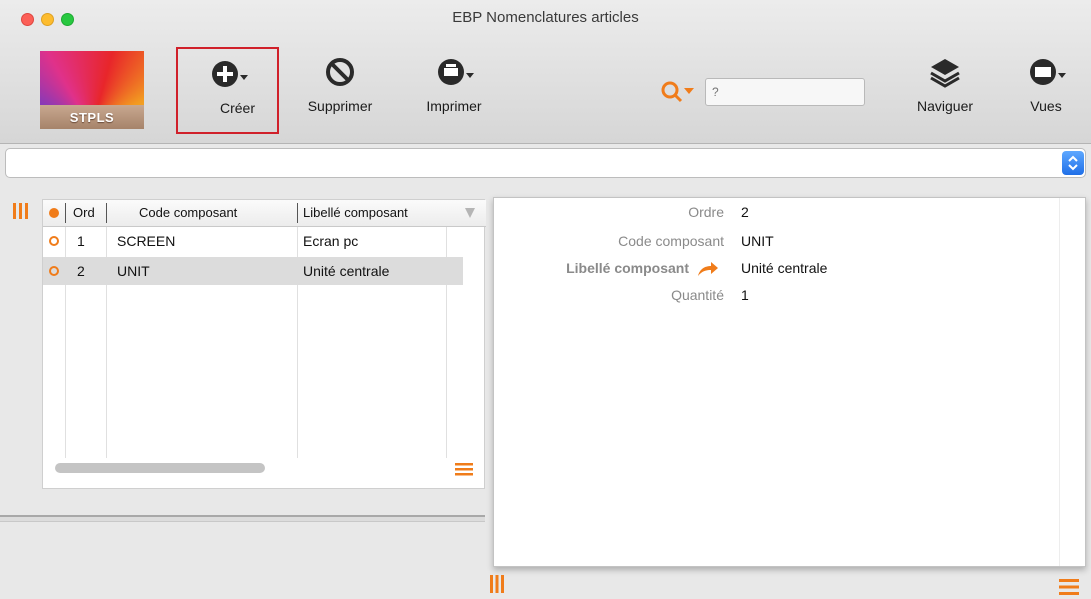 The height and width of the screenshot is (599, 1091). Describe the element at coordinates (146, 241) in the screenshot. I see `cell-code: SCREEN` at that location.